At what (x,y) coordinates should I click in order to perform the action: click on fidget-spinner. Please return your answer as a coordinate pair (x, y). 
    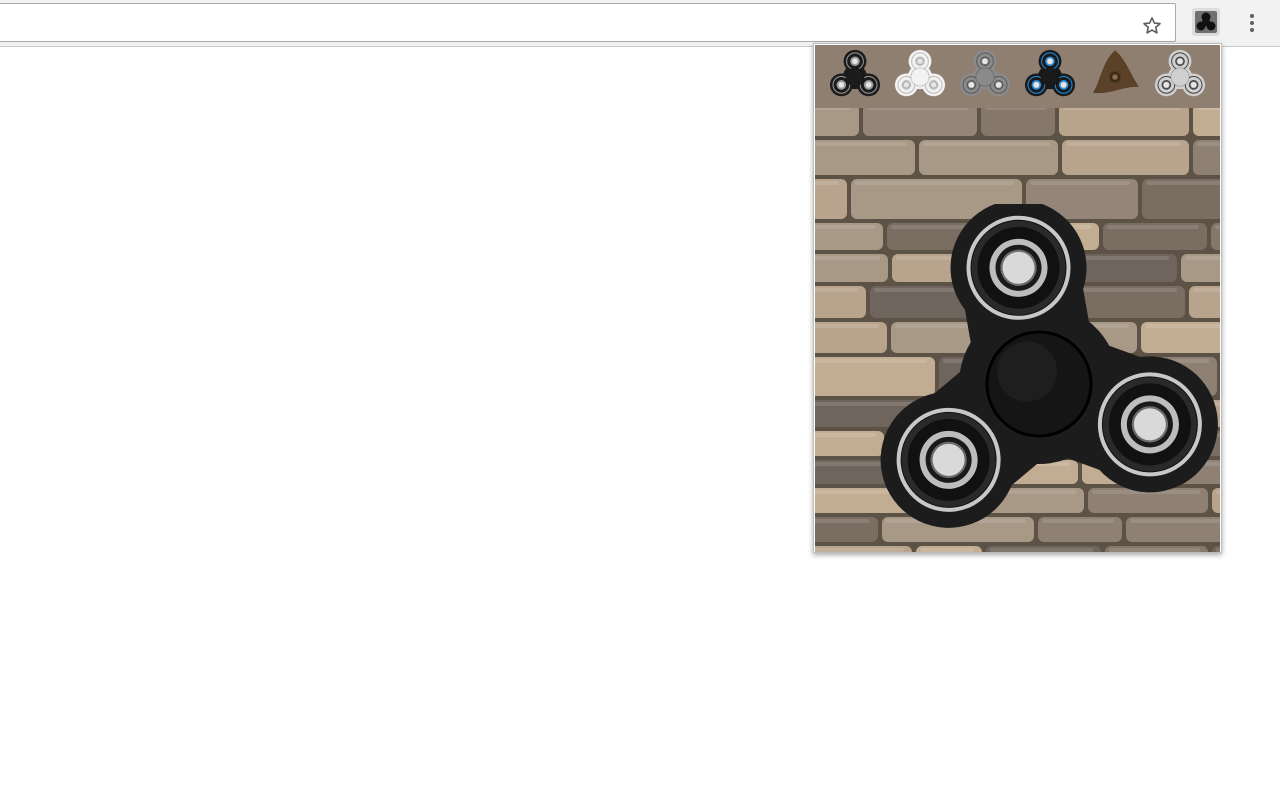
    Looking at the image, I should click on (1039, 378).